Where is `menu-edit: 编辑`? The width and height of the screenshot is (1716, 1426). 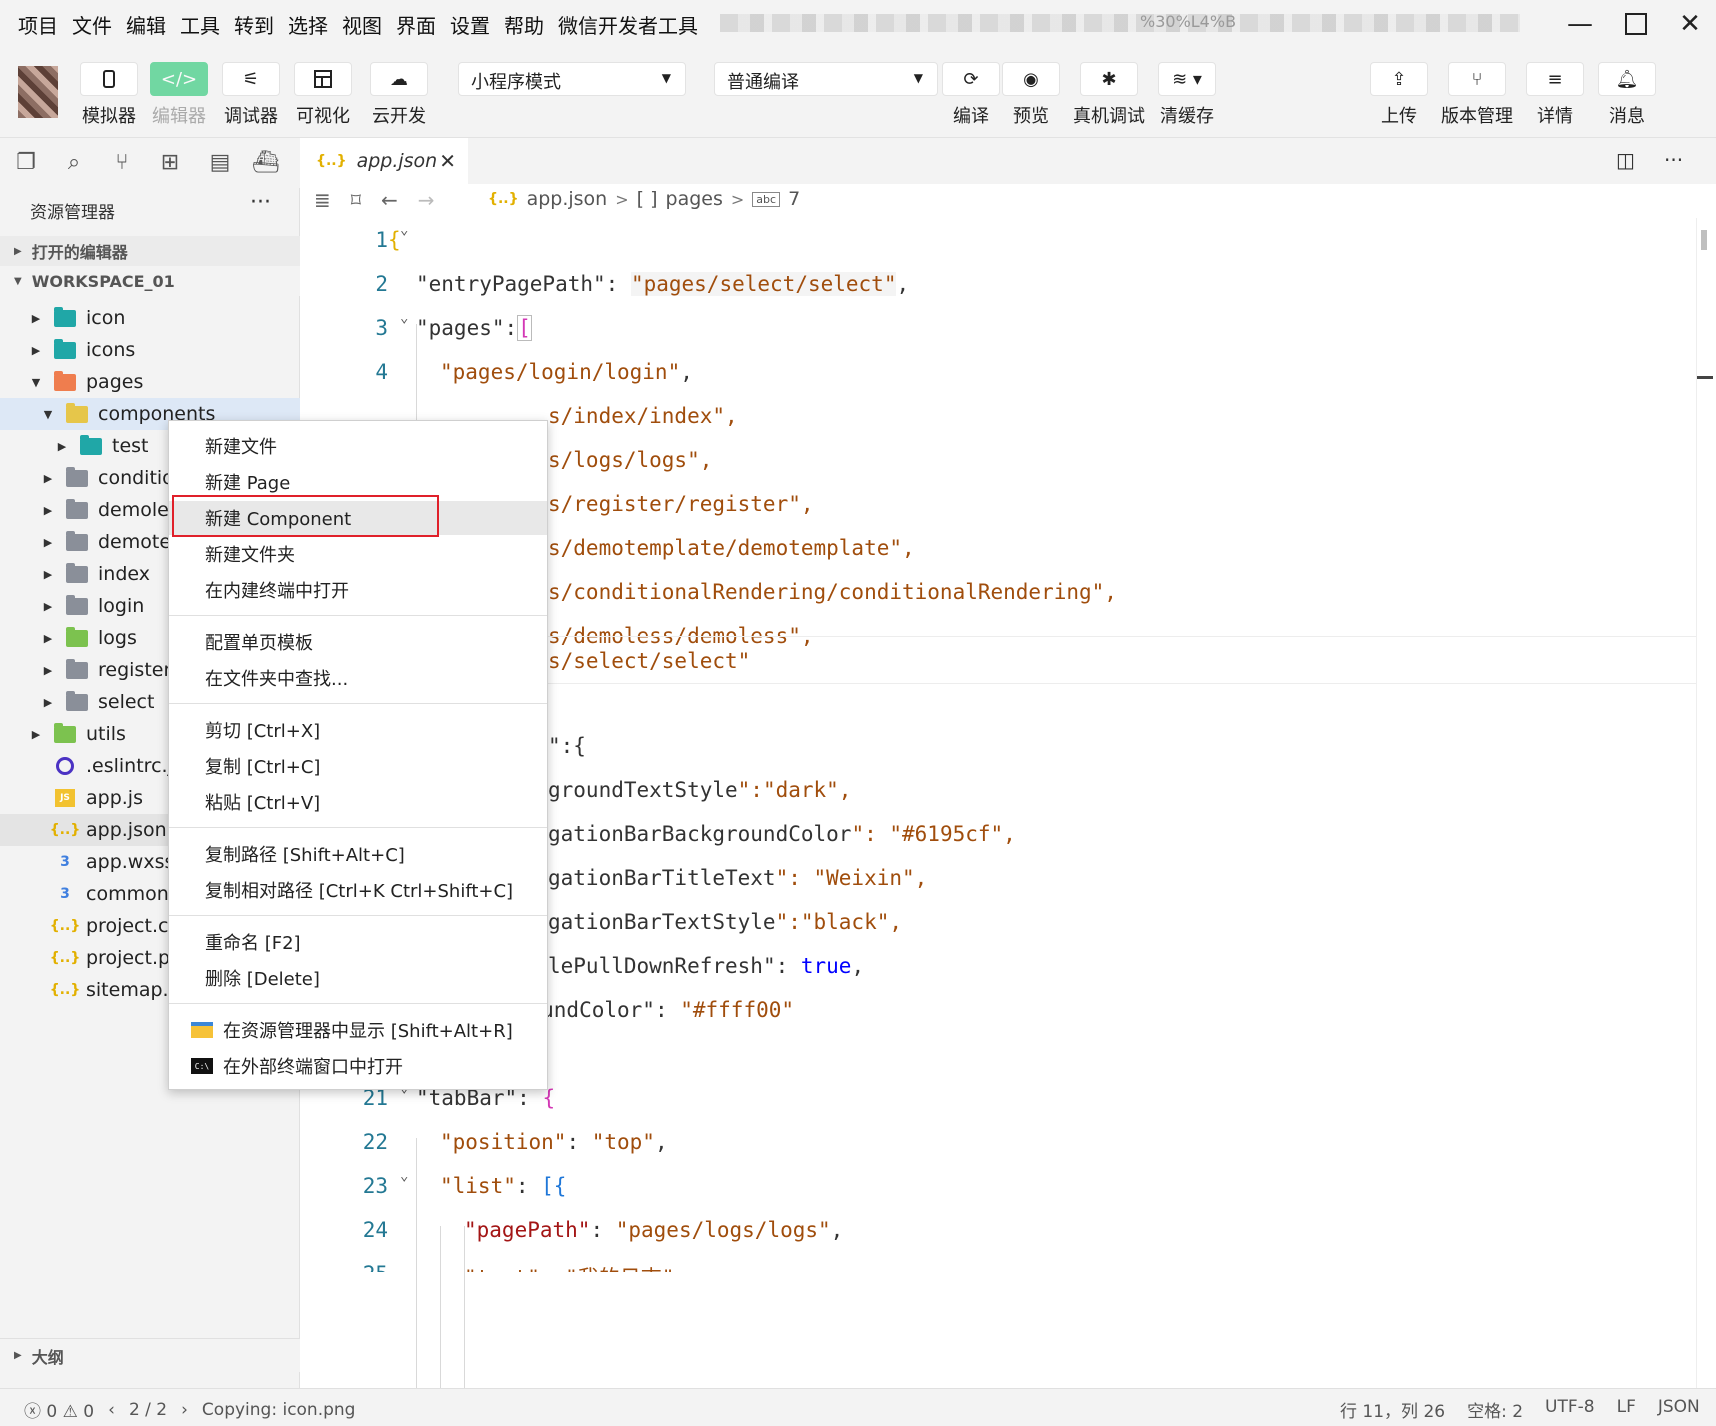 menu-edit: 编辑 is located at coordinates (146, 24).